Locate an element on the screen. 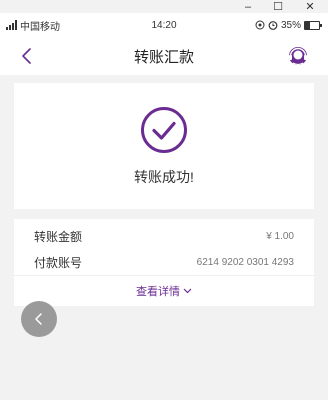 The image size is (328, 400). location-icon is located at coordinates (260, 25).